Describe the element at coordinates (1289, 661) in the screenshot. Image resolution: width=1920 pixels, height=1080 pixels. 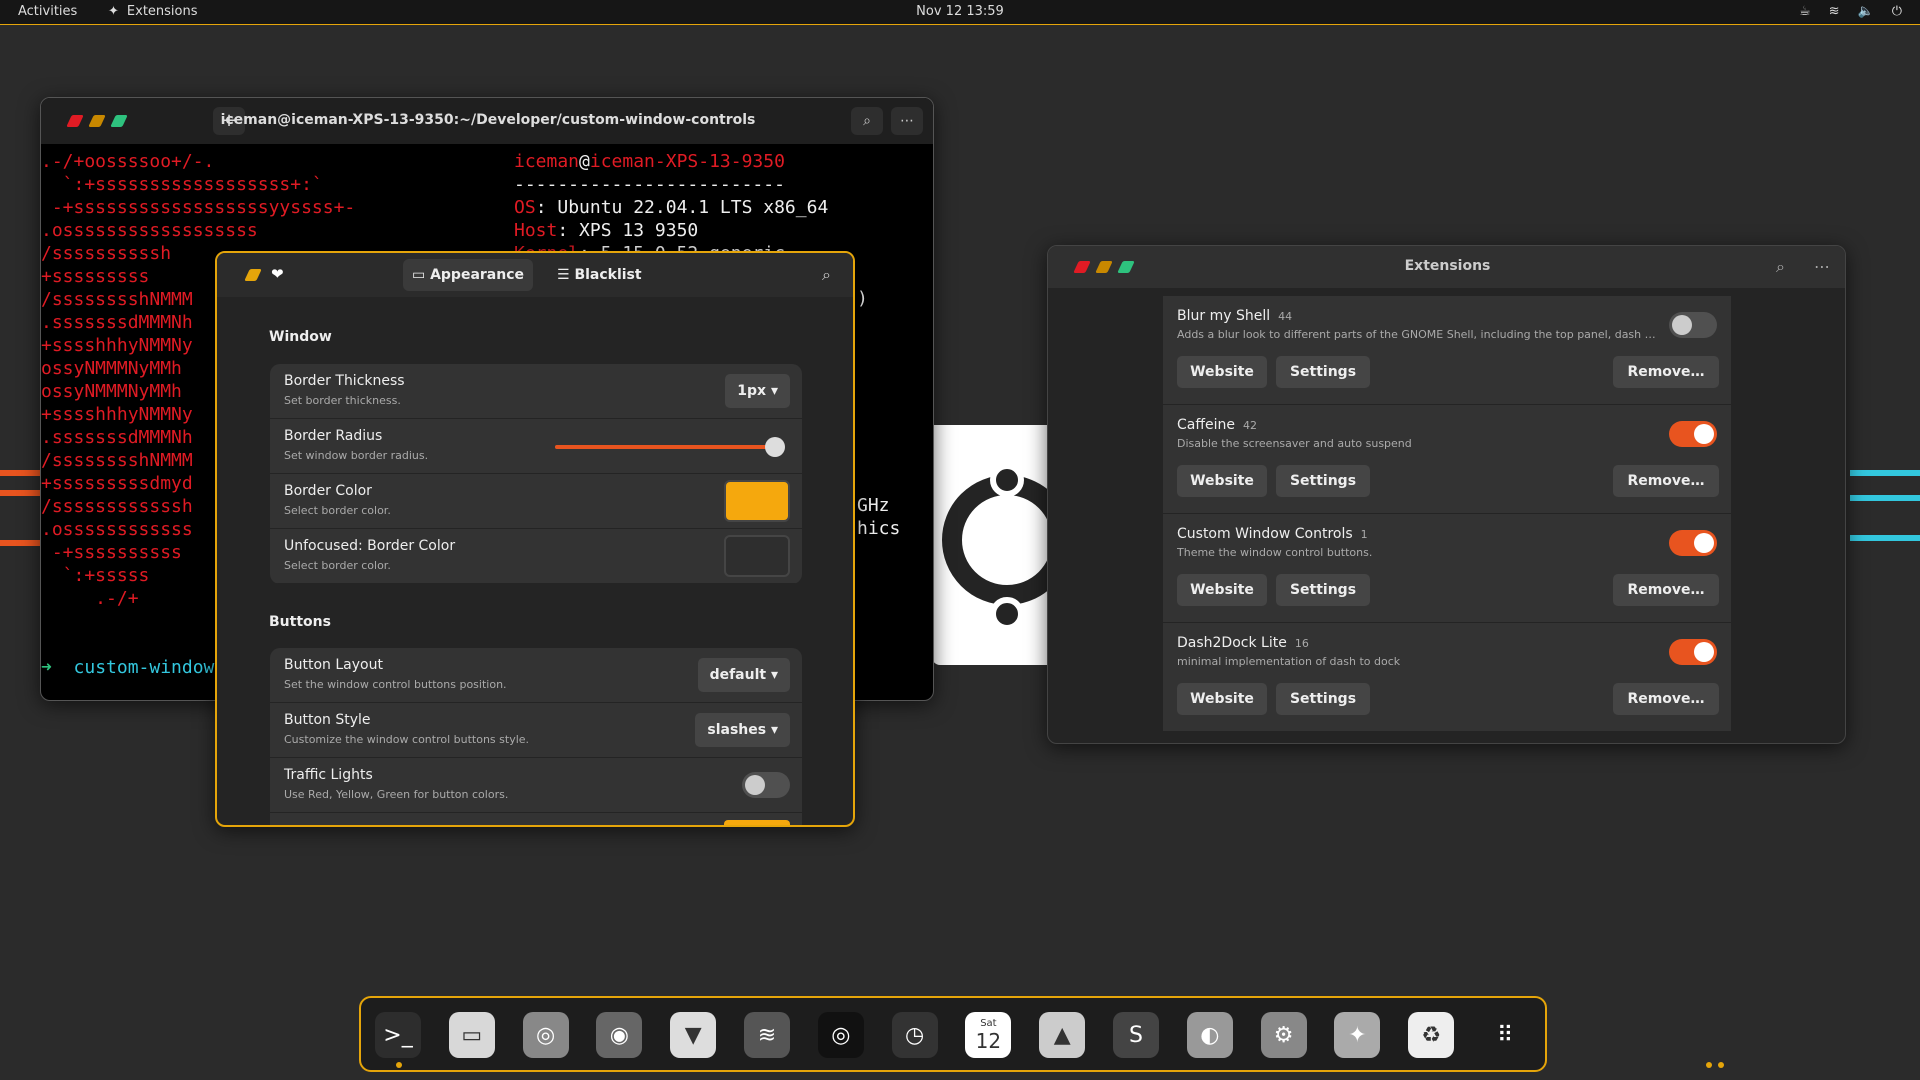
I see `extension-description: minimal implementation of dash to dock` at that location.